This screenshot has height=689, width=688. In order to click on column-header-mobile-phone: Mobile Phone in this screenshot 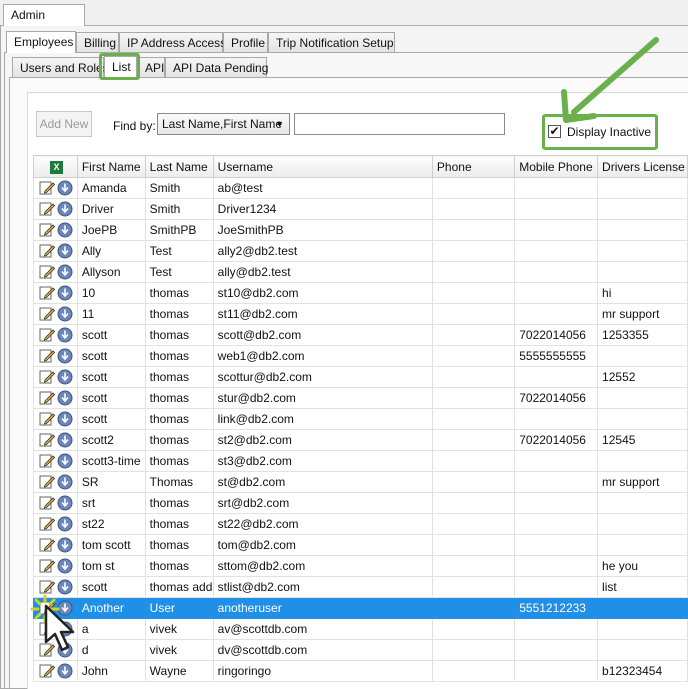, I will do `click(556, 166)`.